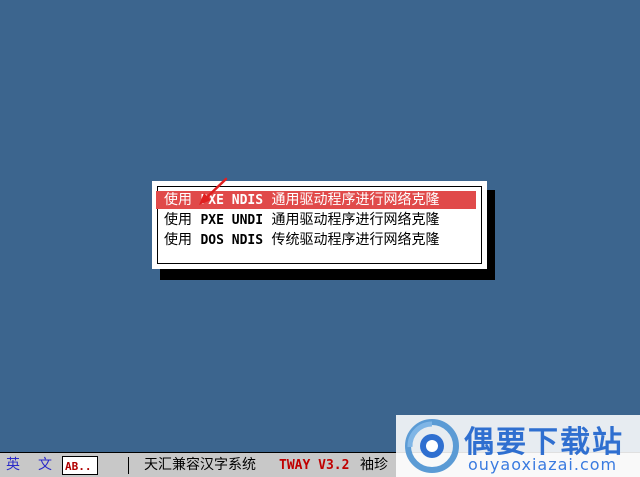  What do you see at coordinates (518, 446) in the screenshot?
I see `watermark: 偶要下载站 ouyaoxiazai.com` at bounding box center [518, 446].